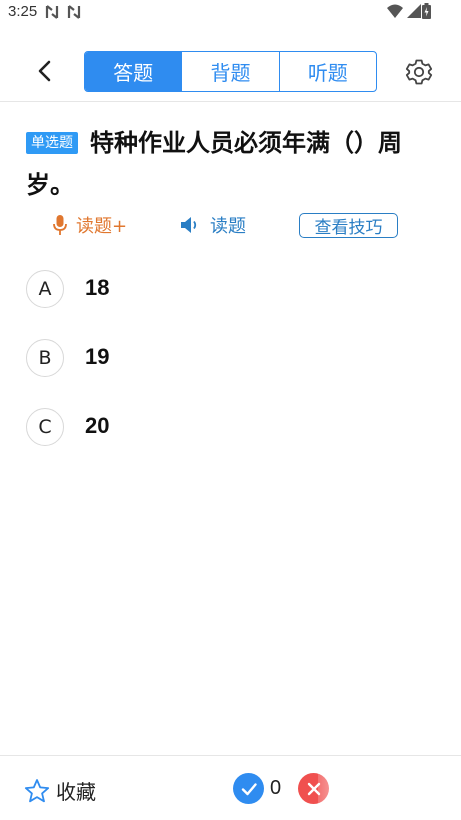  I want to click on tab-answer: 答题, so click(133, 71).